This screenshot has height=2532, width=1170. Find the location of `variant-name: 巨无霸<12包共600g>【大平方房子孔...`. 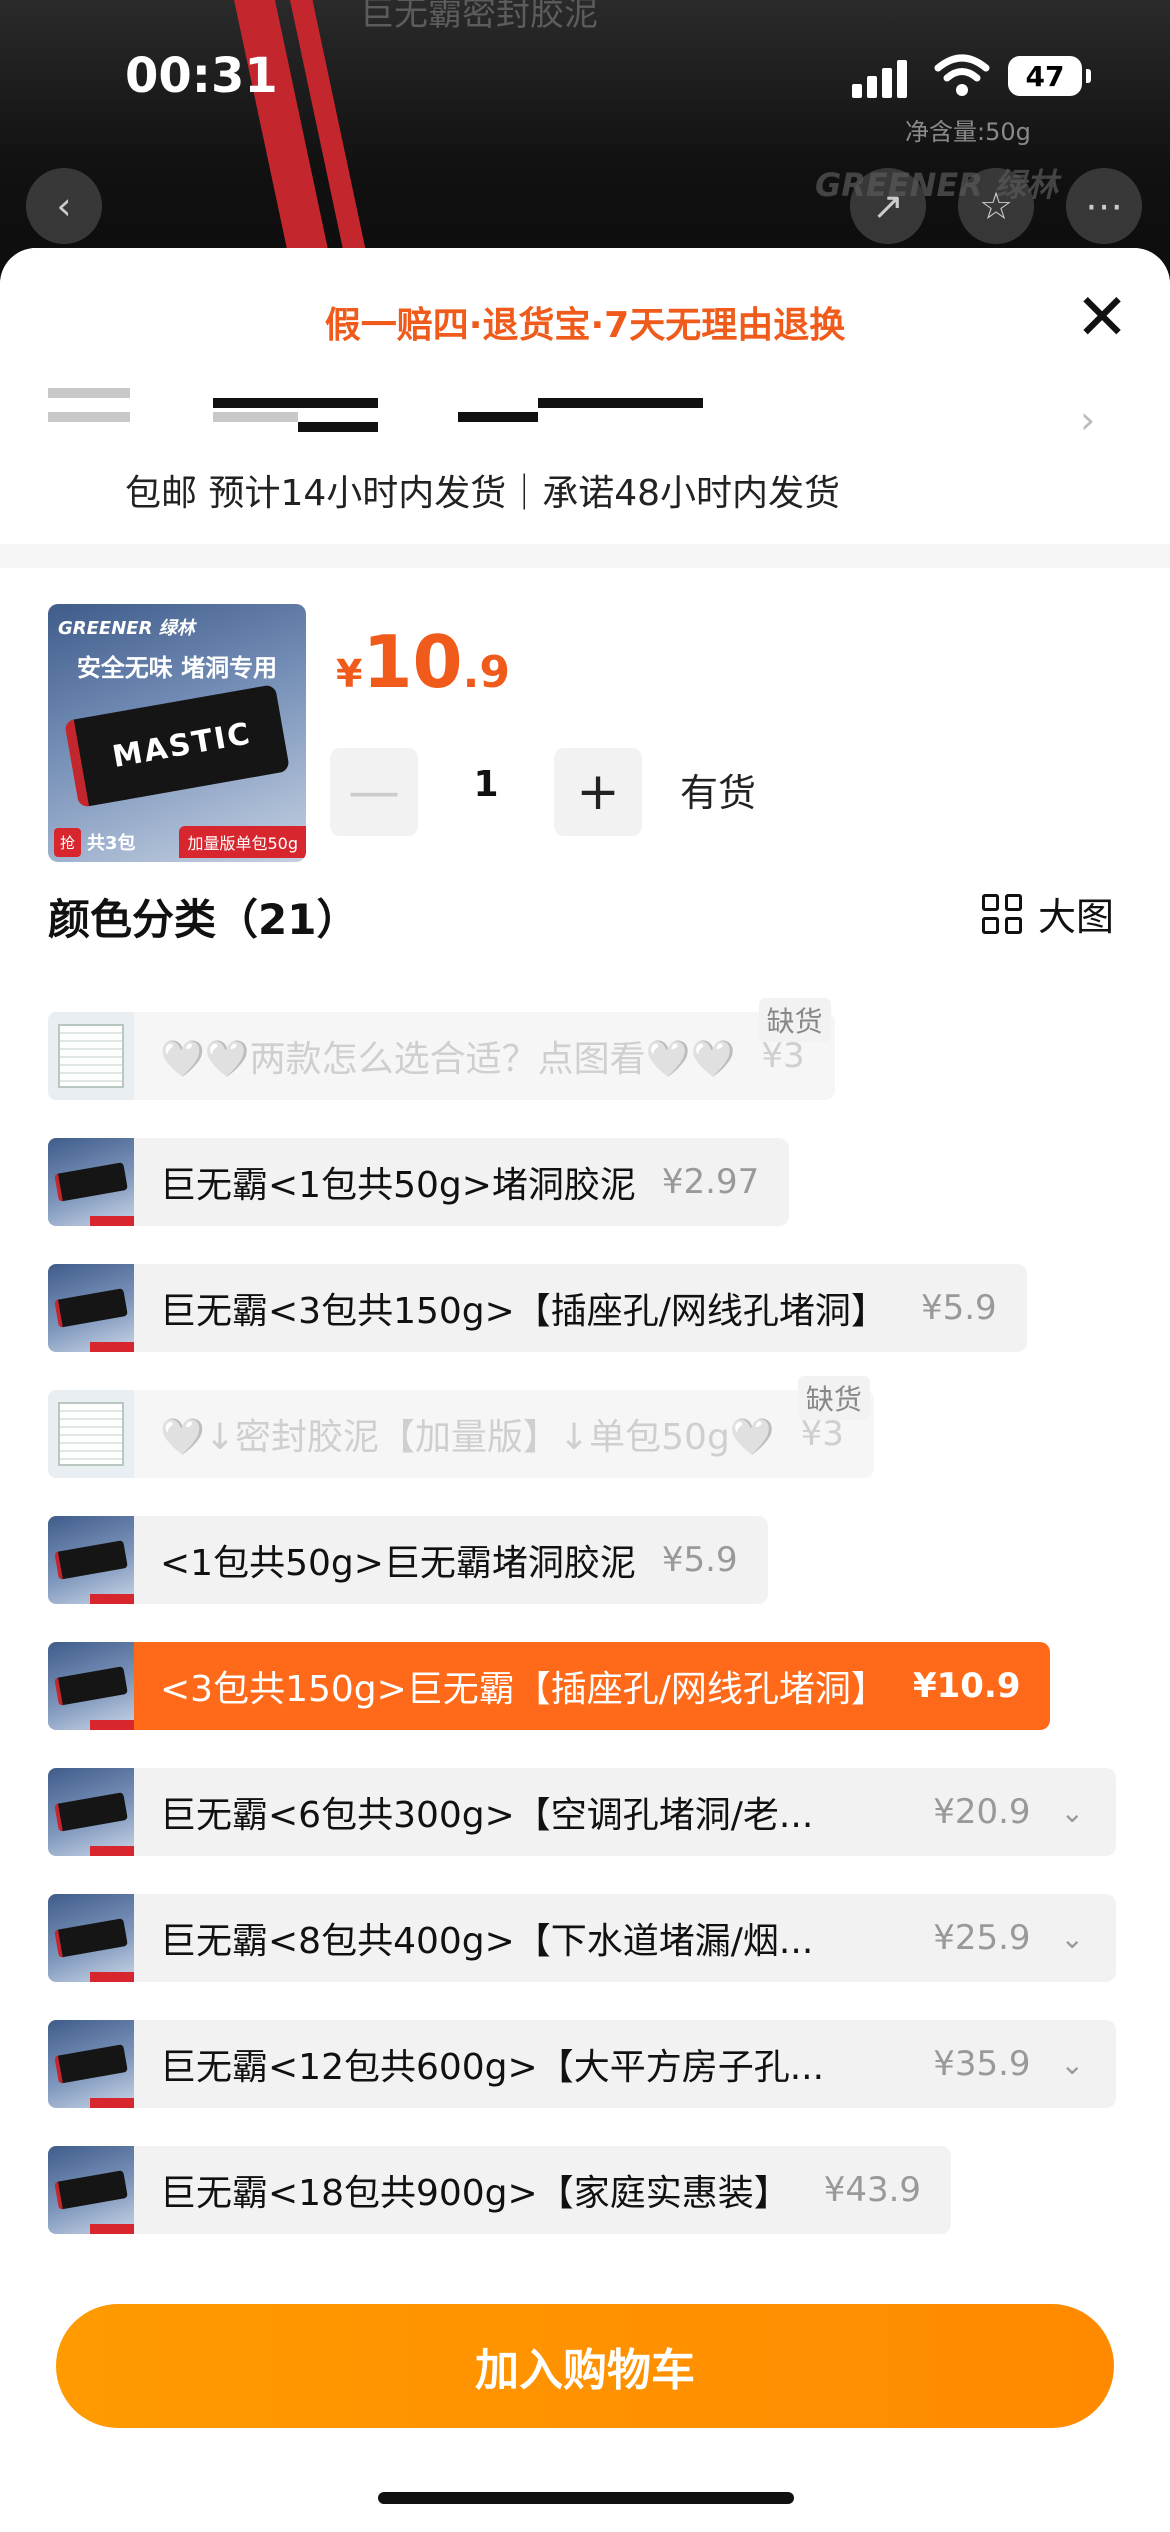

variant-name: 巨无霸<12包共600g>【大平方房子孔... is located at coordinates (492, 2067).